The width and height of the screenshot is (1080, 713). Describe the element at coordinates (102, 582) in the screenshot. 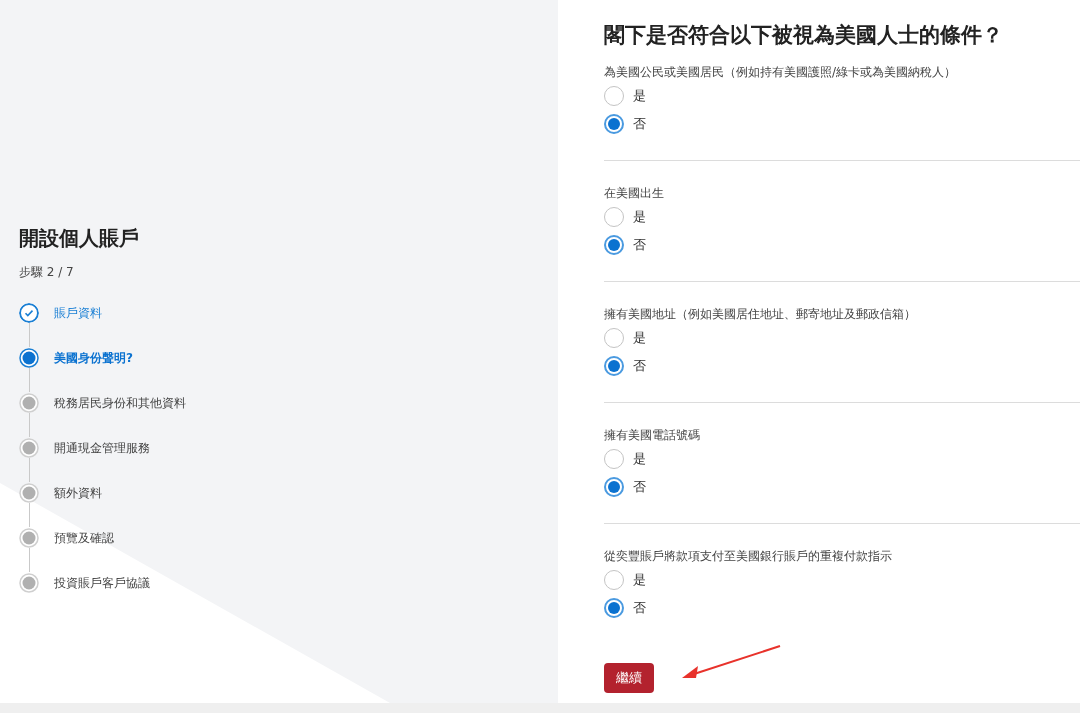

I see `step-label: 投資賬戶客戶協議` at that location.